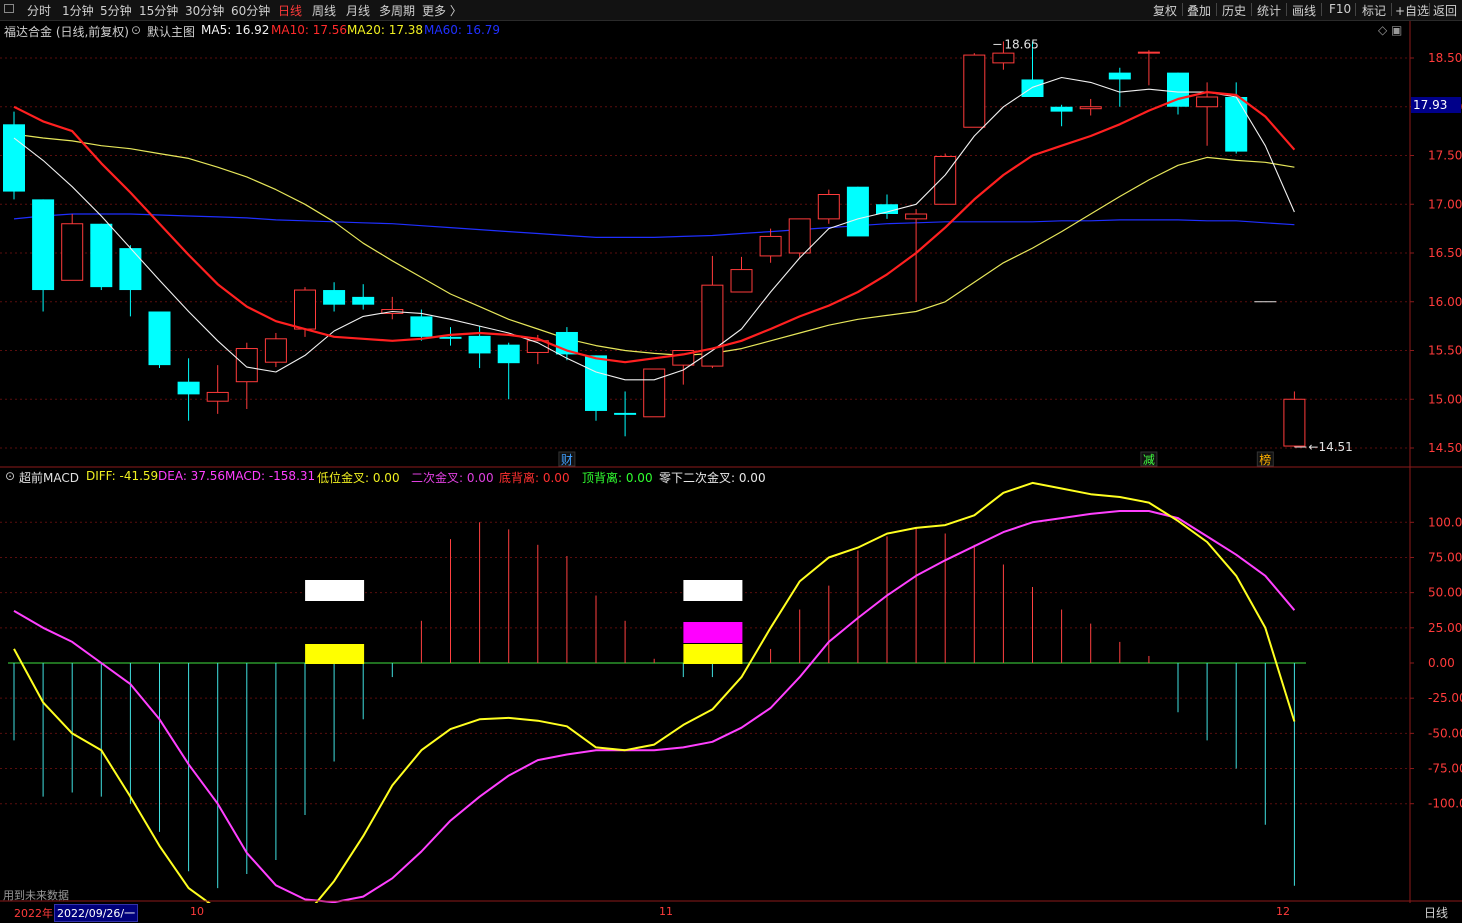 The image size is (1462, 923). What do you see at coordinates (49, 478) in the screenshot?
I see `macd-title: 超前MACD` at bounding box center [49, 478].